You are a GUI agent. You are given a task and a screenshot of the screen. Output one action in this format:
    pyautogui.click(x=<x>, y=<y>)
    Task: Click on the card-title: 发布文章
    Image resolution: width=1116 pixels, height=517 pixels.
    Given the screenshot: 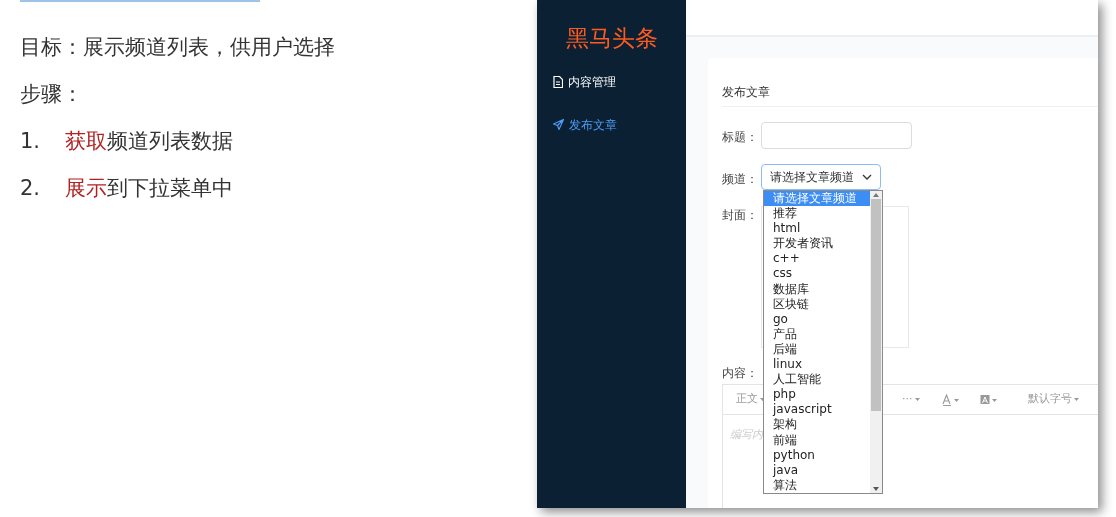 What is the action you would take?
    pyautogui.click(x=910, y=82)
    